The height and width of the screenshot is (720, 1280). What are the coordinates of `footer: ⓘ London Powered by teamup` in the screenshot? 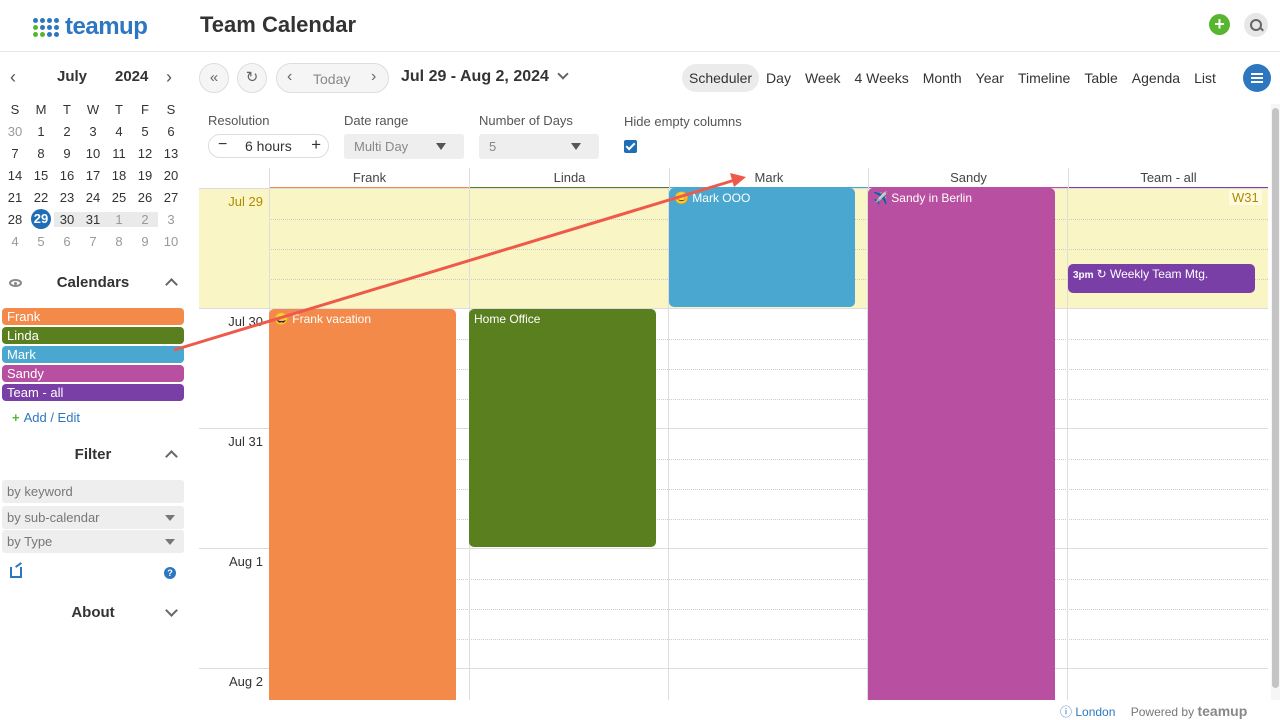 It's located at (1153, 711).